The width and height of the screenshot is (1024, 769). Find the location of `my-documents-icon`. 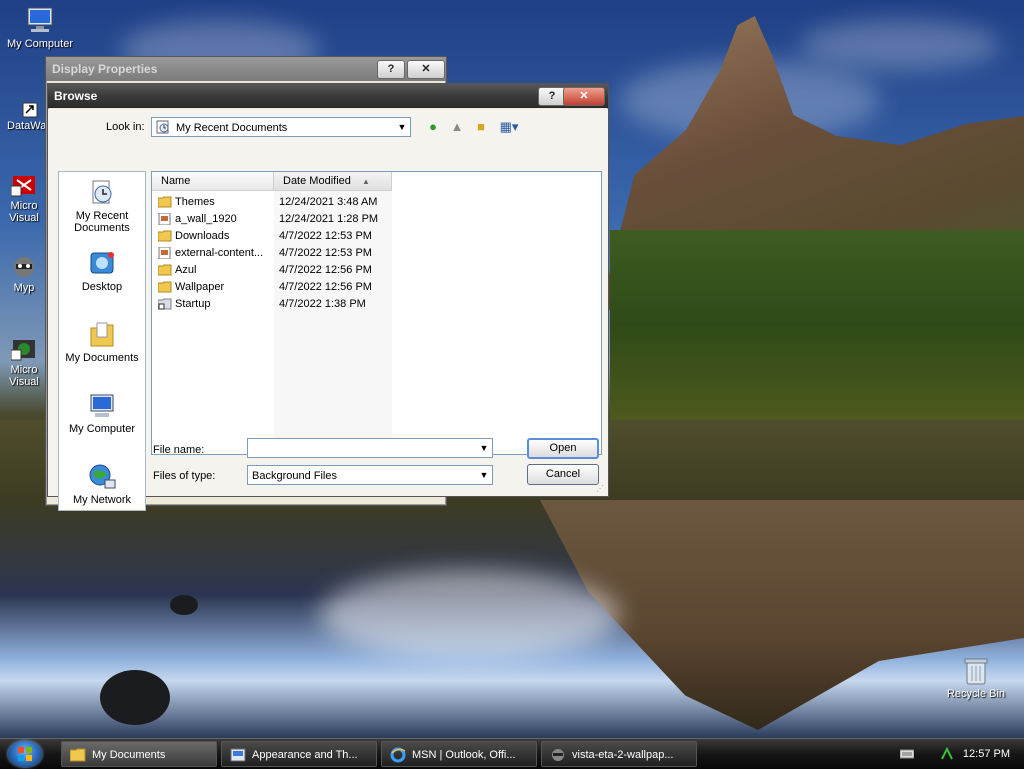

my-documents-icon is located at coordinates (102, 334).